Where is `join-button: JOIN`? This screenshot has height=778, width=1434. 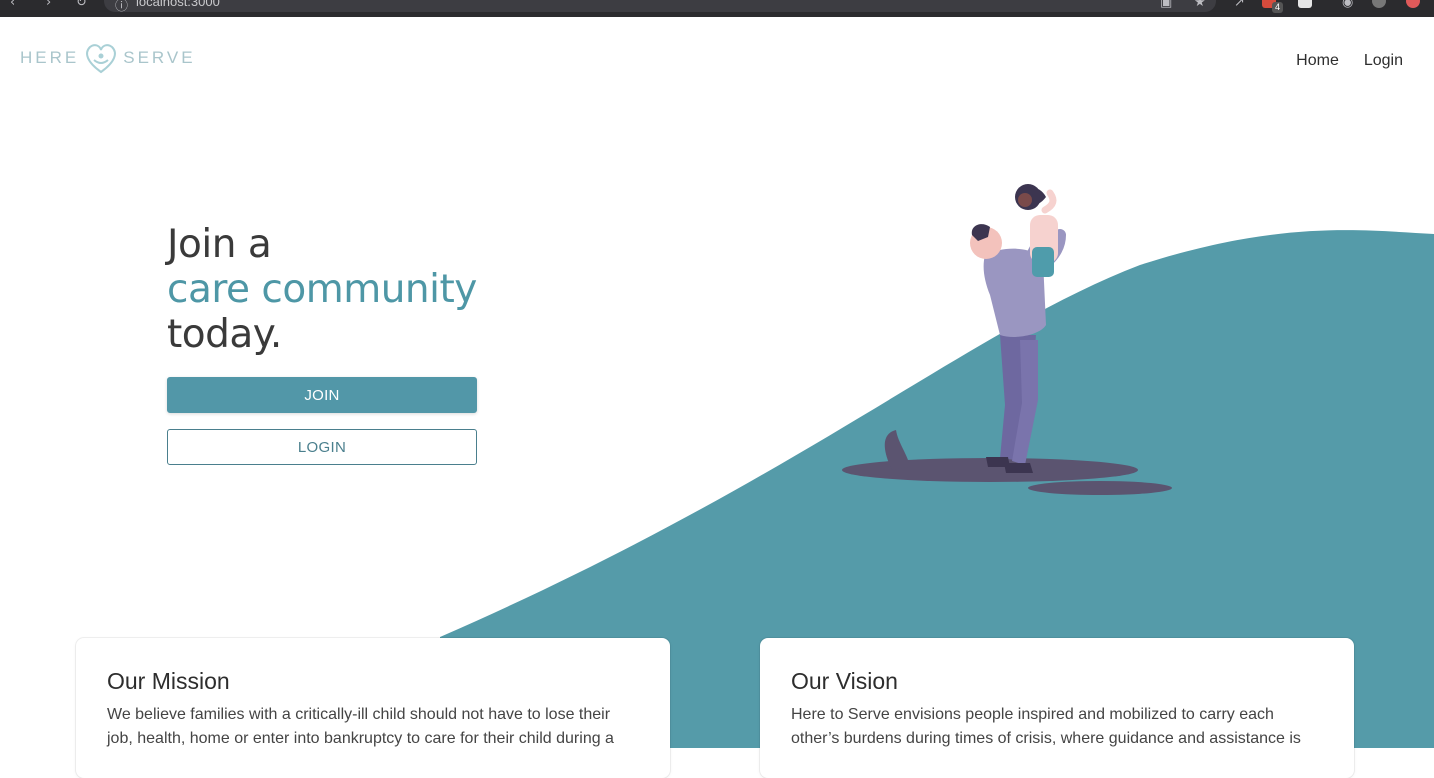 join-button: JOIN is located at coordinates (322, 395).